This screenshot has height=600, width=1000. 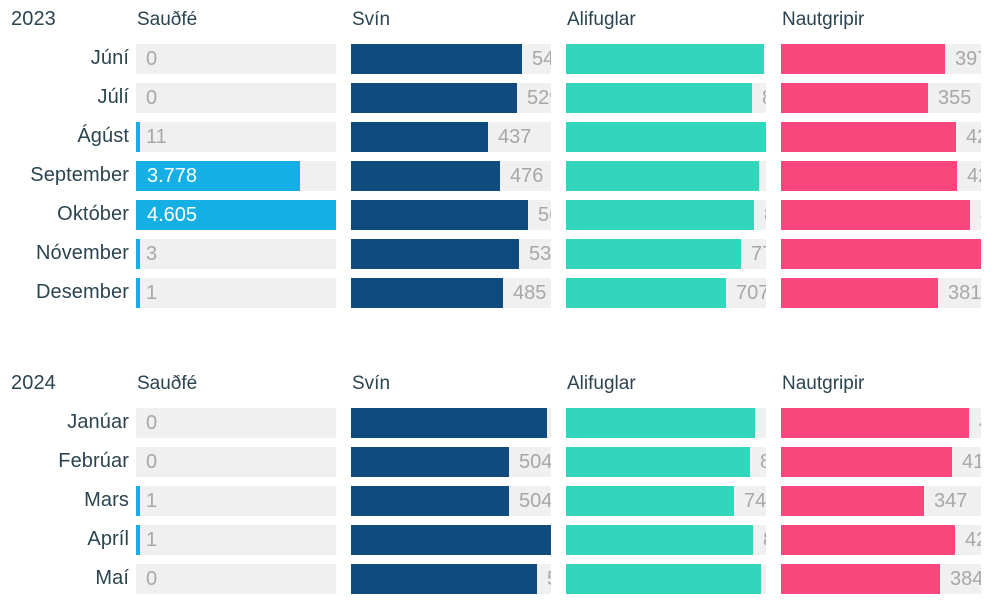 I want to click on table-row: Júní 0 545 874 397, so click(x=500, y=58).